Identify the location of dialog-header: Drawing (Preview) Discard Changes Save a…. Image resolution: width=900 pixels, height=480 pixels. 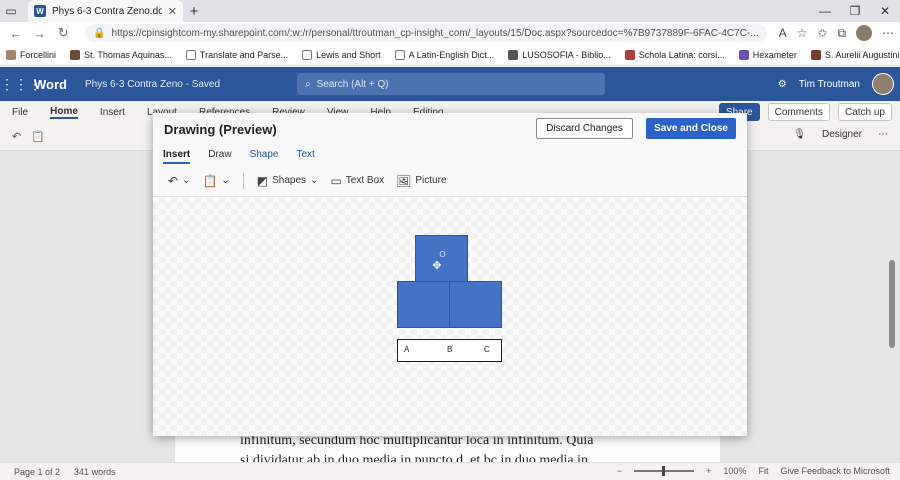
(450, 139).